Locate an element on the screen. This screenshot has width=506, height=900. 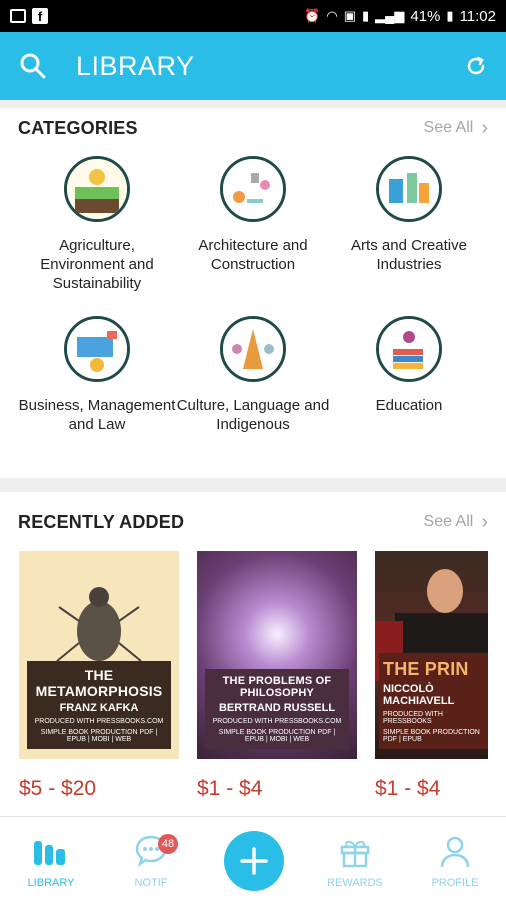
education-icon is located at coordinates (409, 349).